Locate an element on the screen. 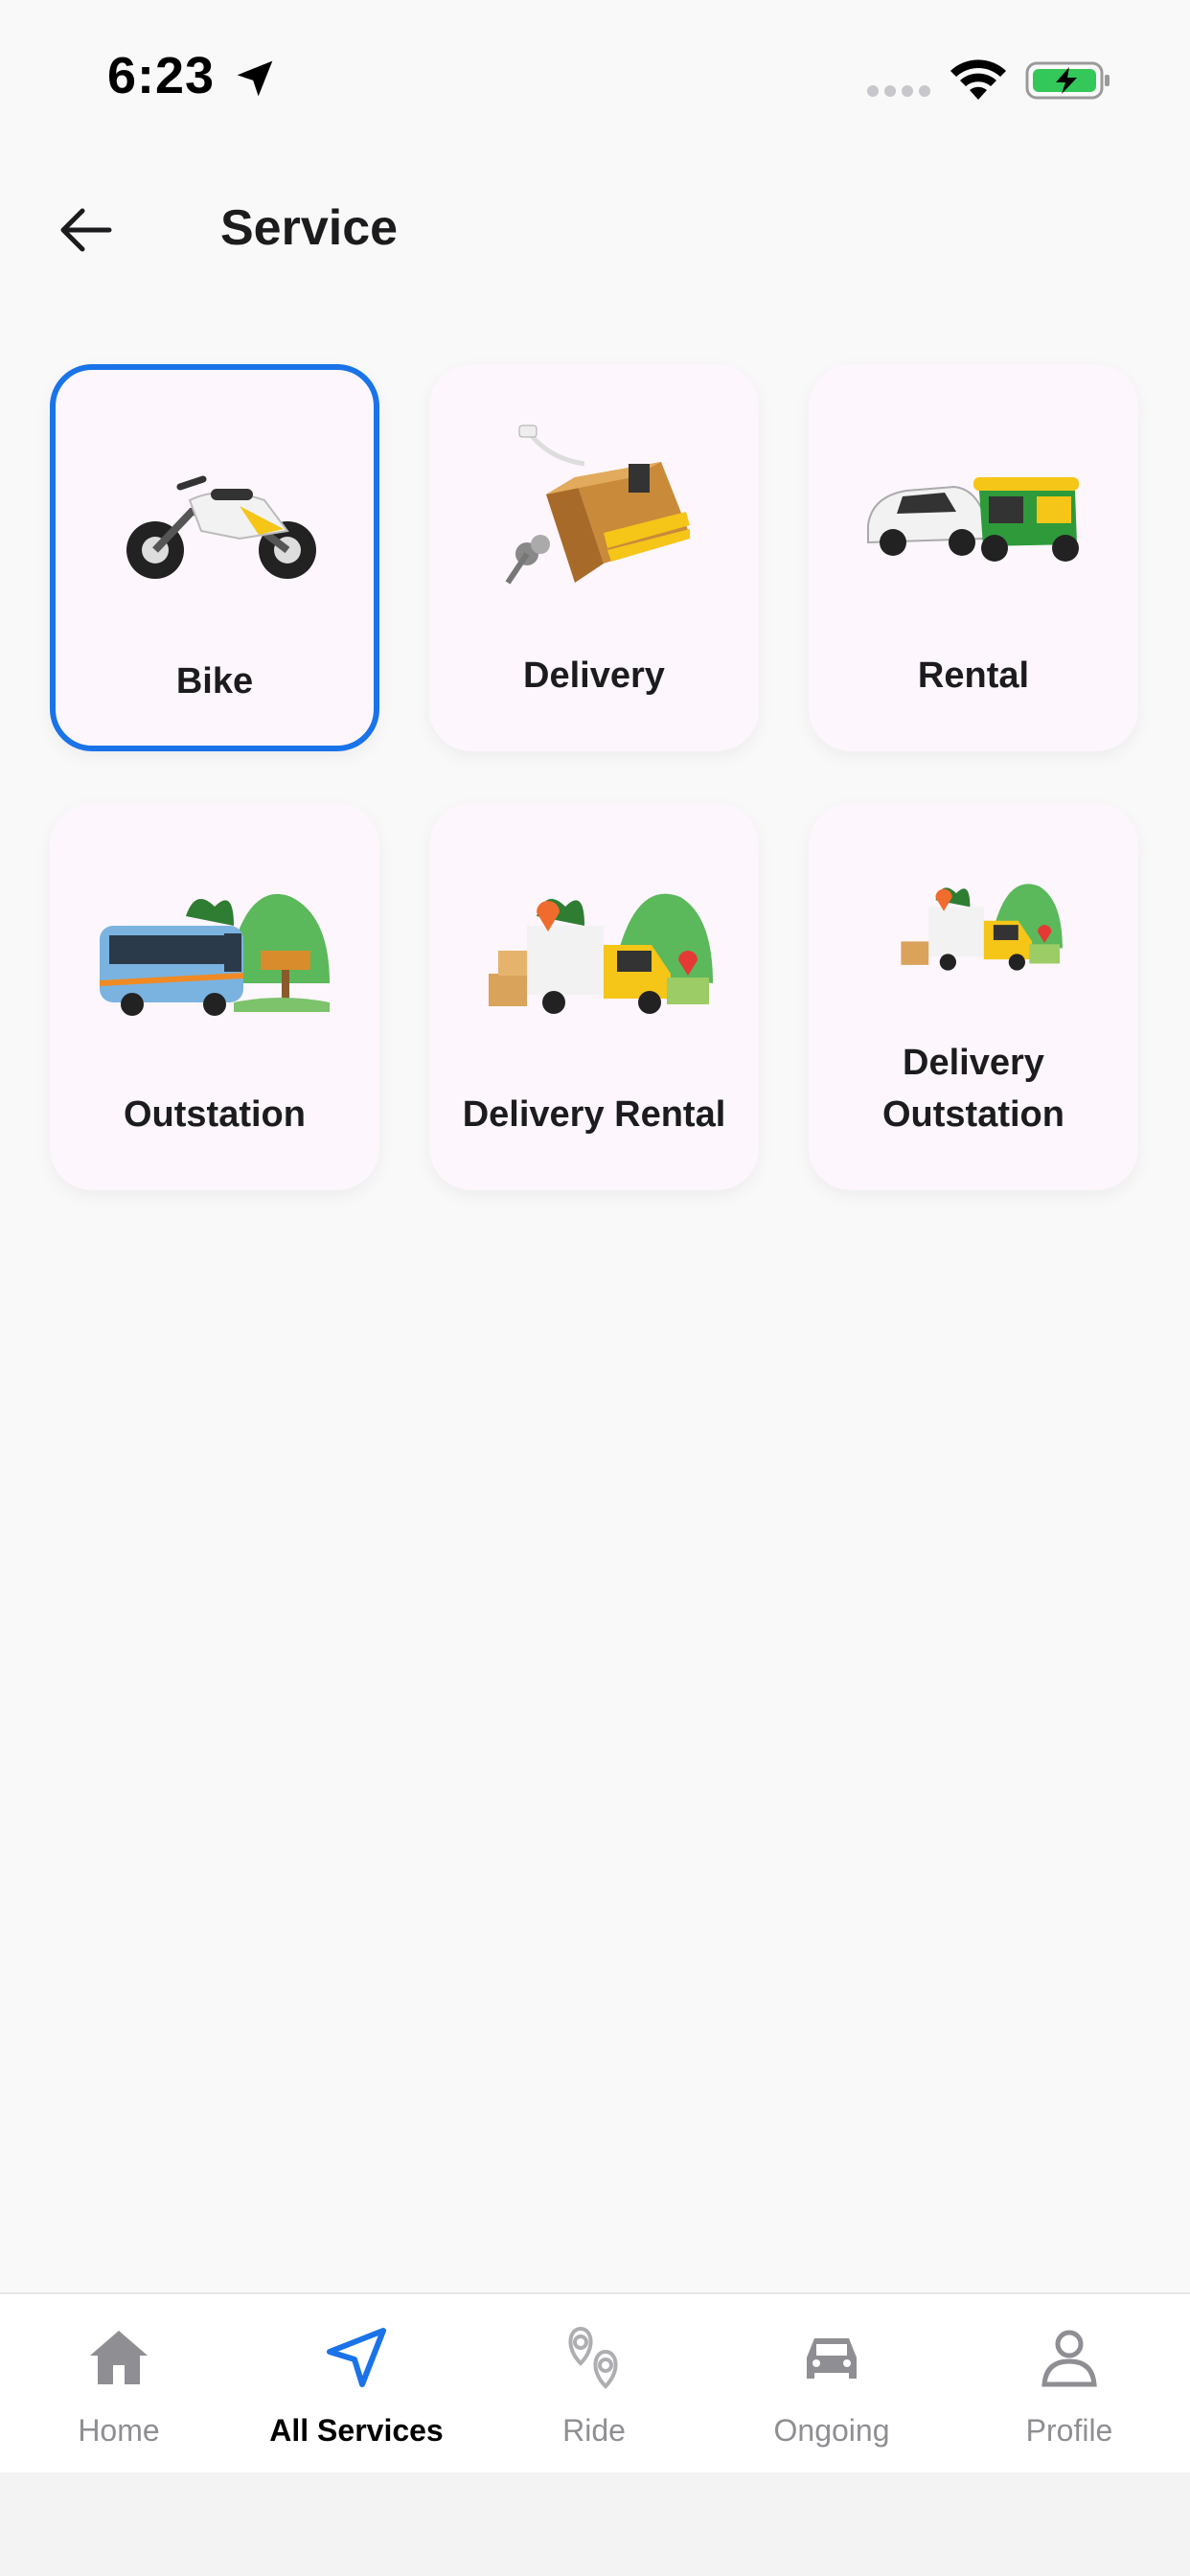  service-card-outstation: Outstation is located at coordinates (214, 996).